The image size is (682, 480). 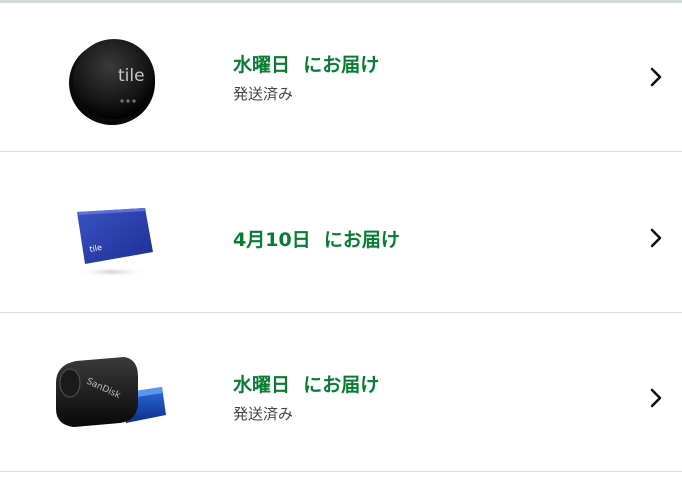 I want to click on delivery-date: 4月10日 にお届け, so click(x=316, y=240).